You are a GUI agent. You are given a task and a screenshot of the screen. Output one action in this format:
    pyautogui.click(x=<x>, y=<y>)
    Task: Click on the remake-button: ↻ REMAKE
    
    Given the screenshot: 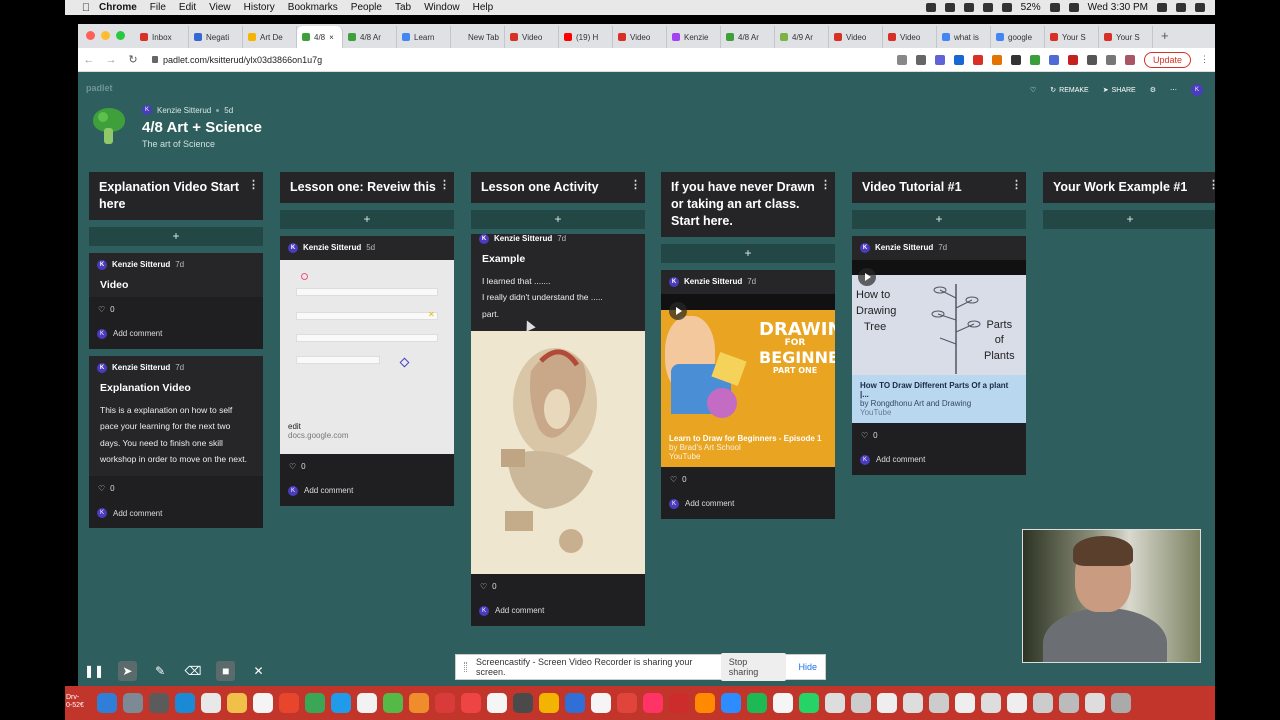 What is the action you would take?
    pyautogui.click(x=1069, y=90)
    